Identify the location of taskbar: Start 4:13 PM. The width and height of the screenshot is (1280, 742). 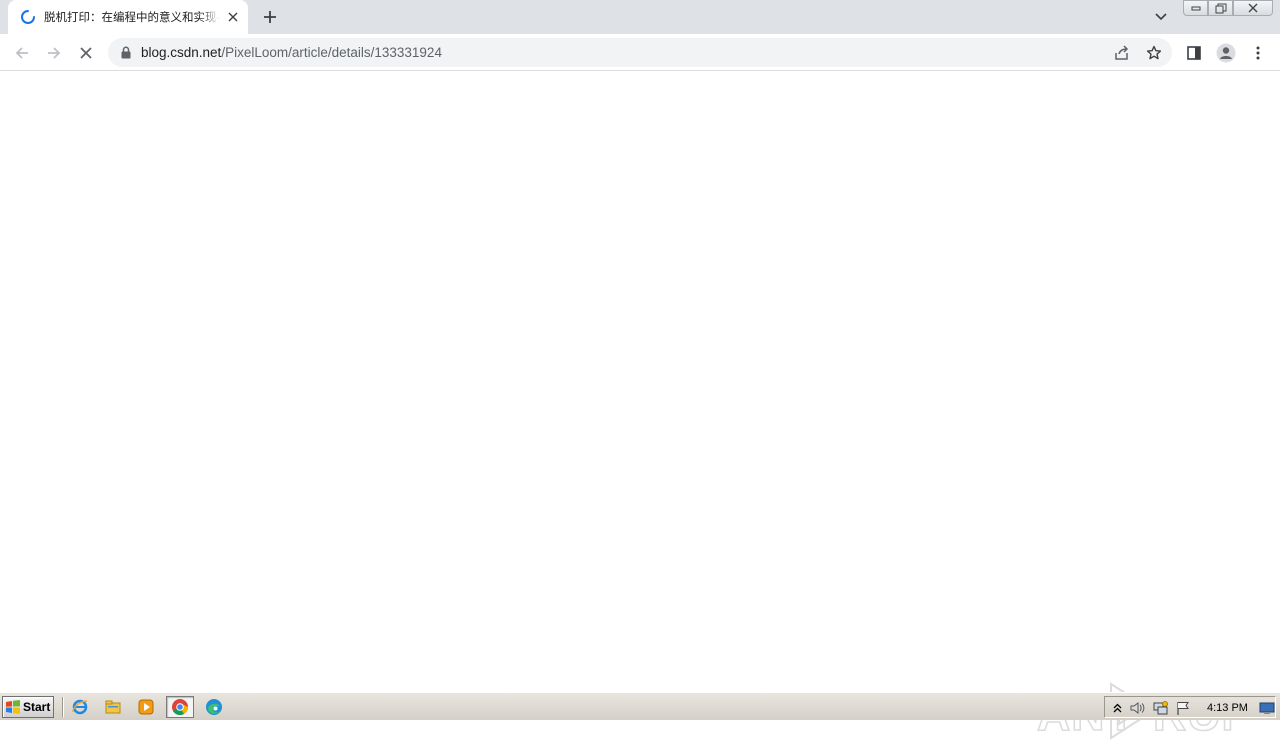
(640, 706).